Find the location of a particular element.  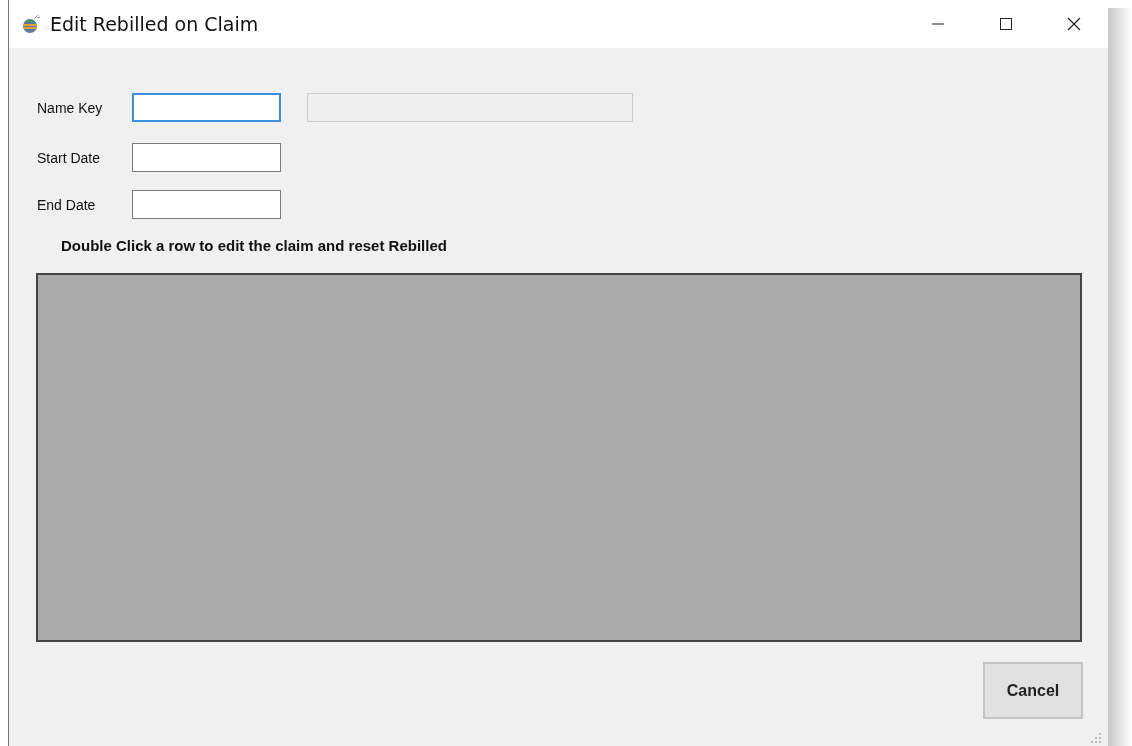

minimize-icon is located at coordinates (938, 24).